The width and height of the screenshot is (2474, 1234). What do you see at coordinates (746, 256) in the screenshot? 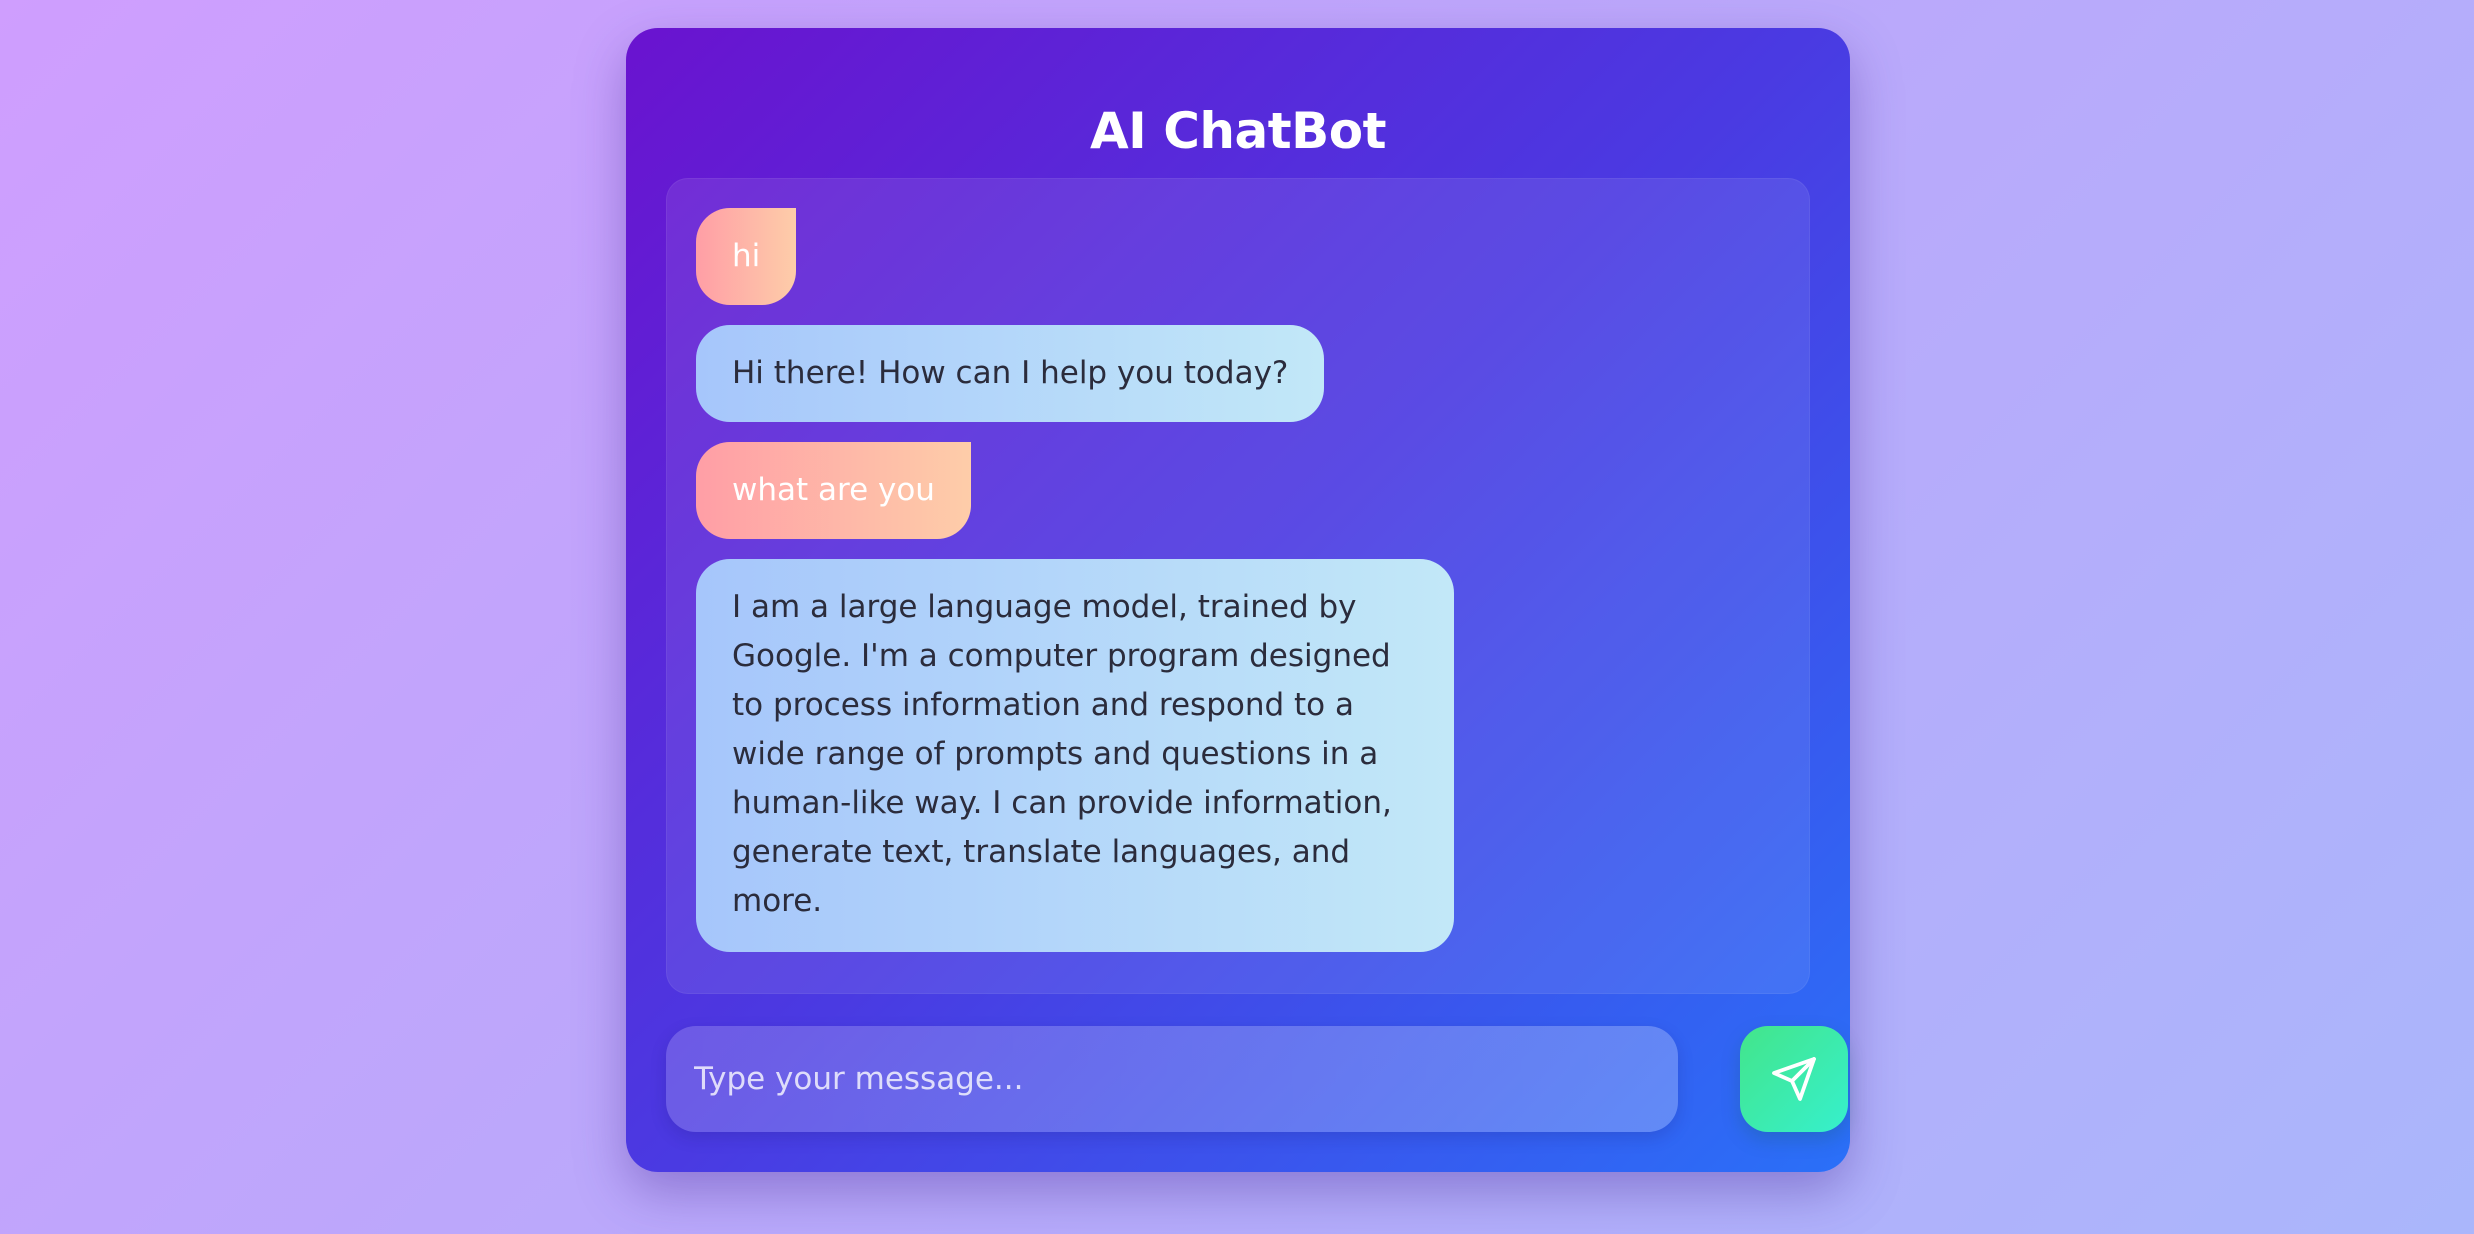
I see `user-message: hi` at bounding box center [746, 256].